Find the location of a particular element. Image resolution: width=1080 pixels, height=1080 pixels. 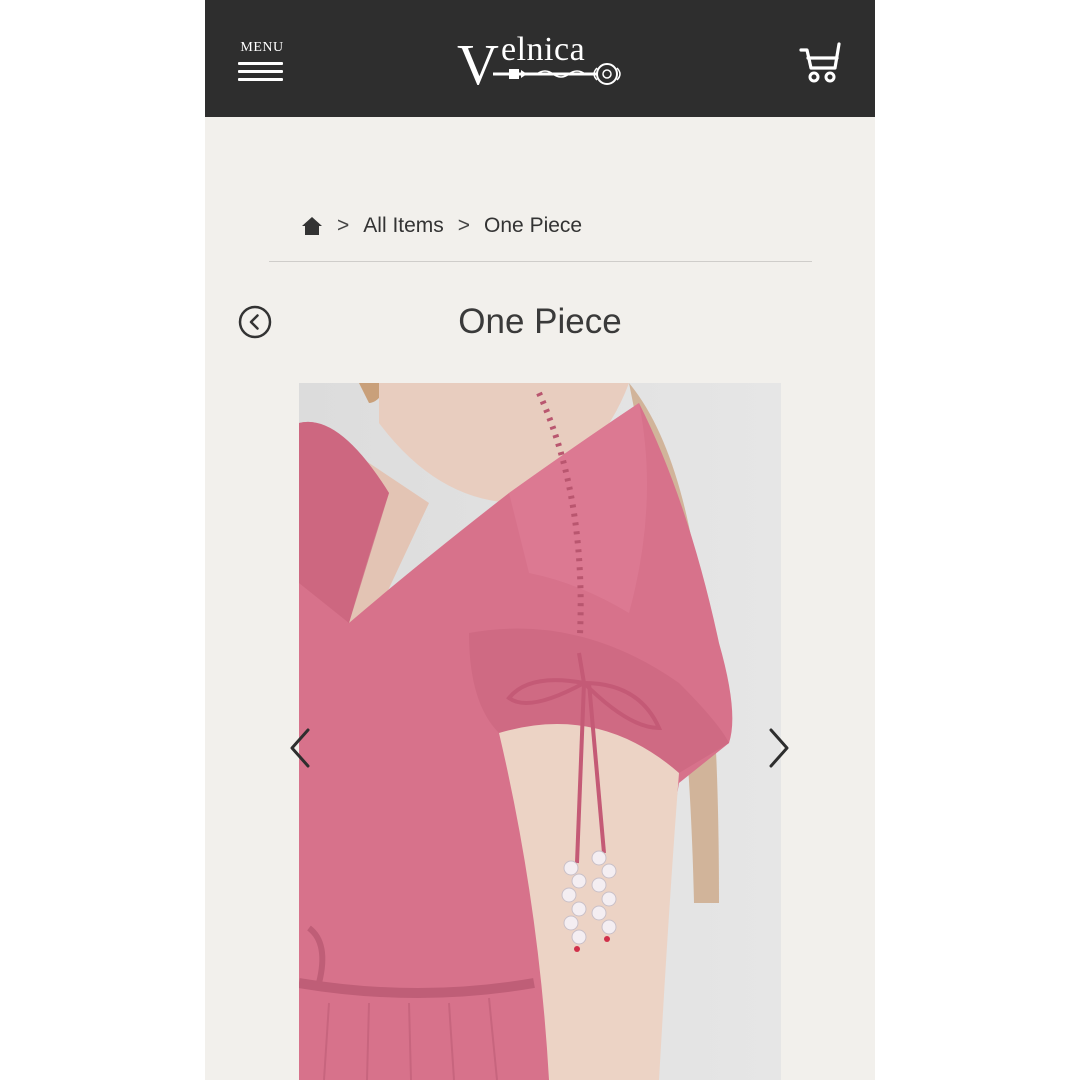

menu-label: MENU is located at coordinates (262, 47).